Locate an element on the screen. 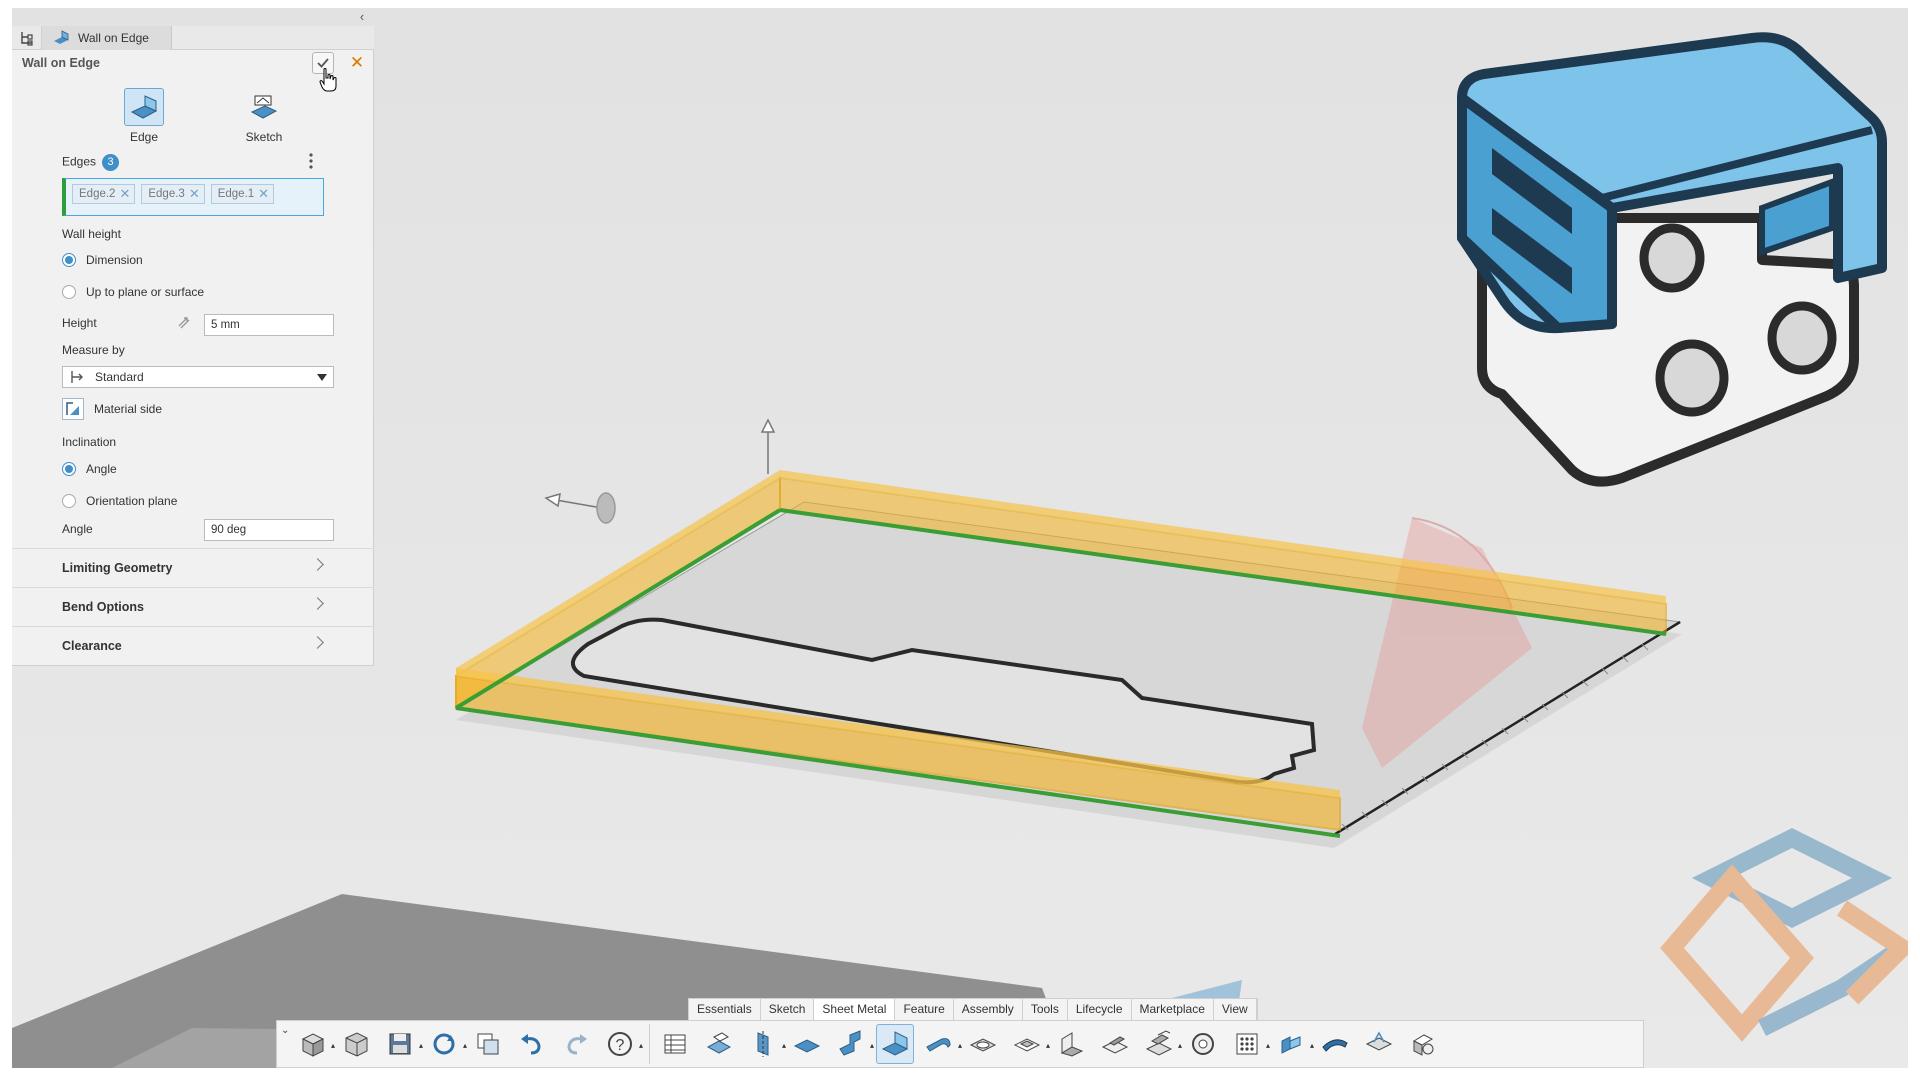 The image size is (1920, 1080). help-button: ? ▴ is located at coordinates (622, 1044).